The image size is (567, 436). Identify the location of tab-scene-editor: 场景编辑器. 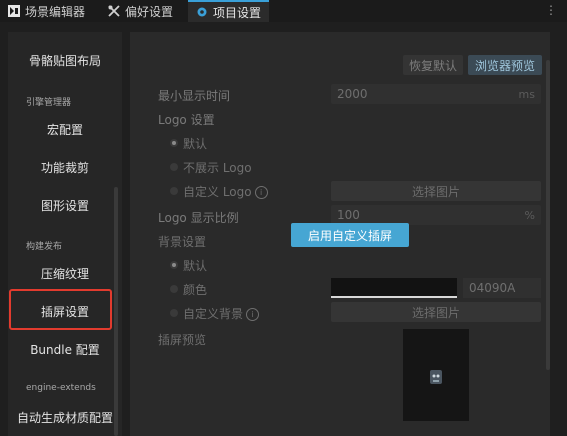
(46, 11).